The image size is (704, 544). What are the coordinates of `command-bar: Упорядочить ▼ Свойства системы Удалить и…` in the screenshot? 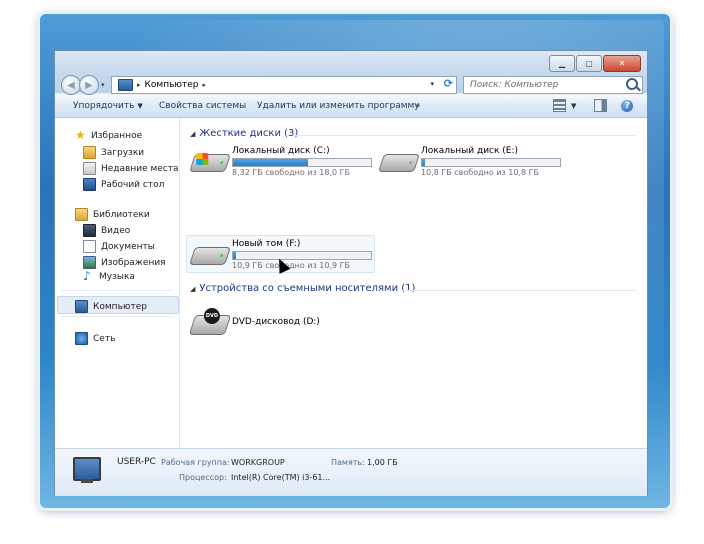 It's located at (351, 106).